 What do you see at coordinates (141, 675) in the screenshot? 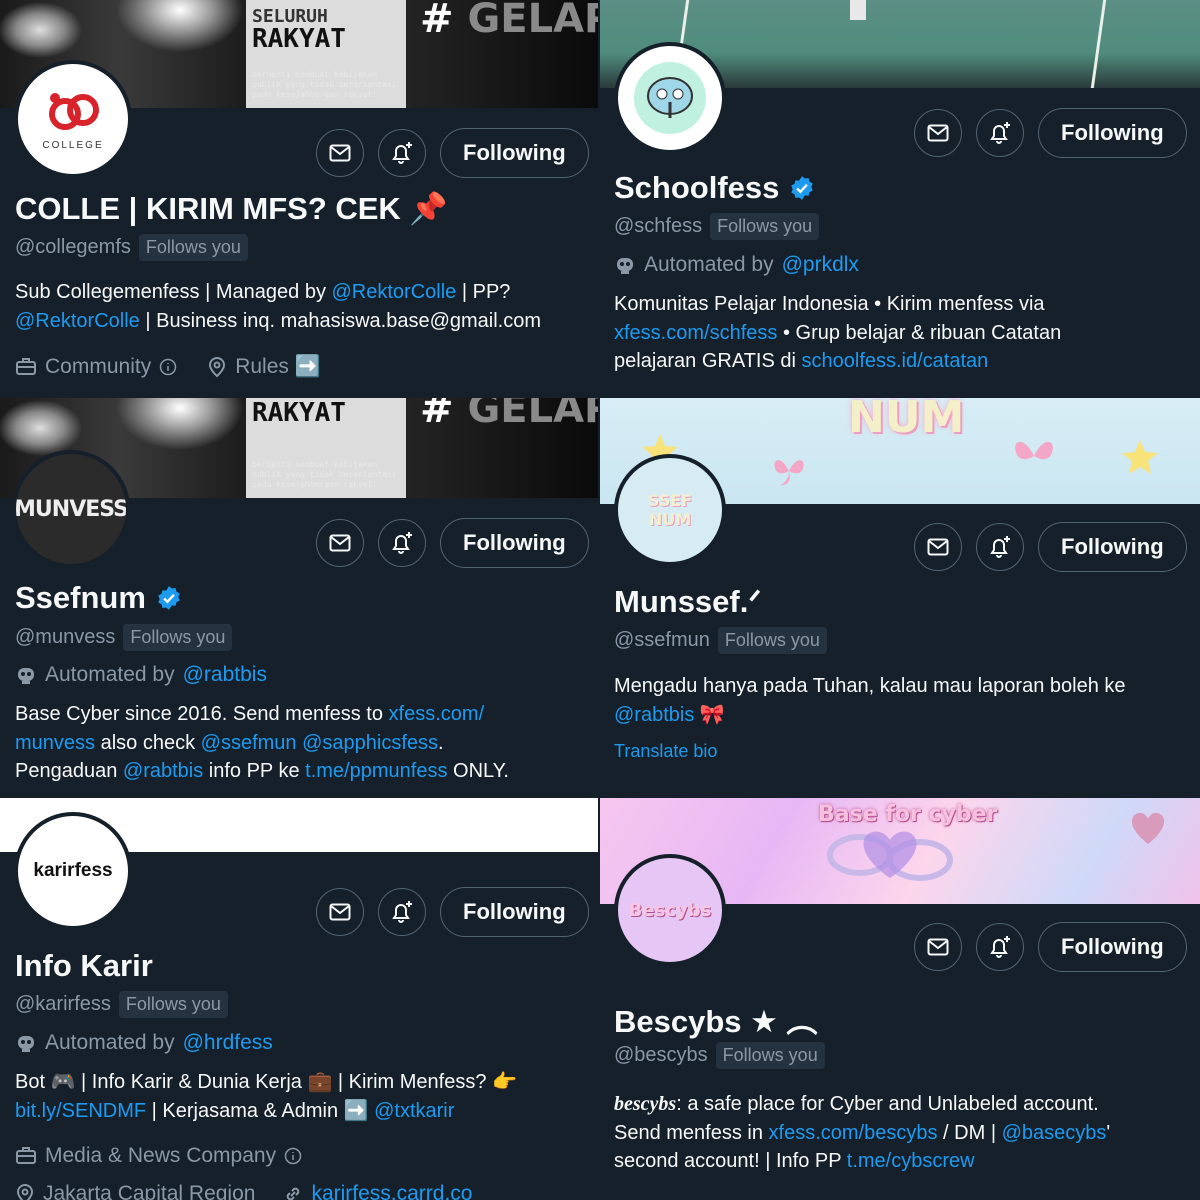
I see `automated-label: Automated by @rabtbis` at bounding box center [141, 675].